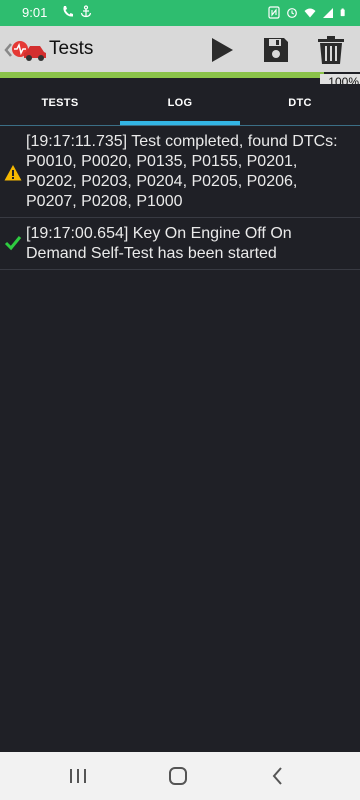 This screenshot has height=800, width=360. Describe the element at coordinates (13, 173) in the screenshot. I see `warning-triangle-icon` at that location.